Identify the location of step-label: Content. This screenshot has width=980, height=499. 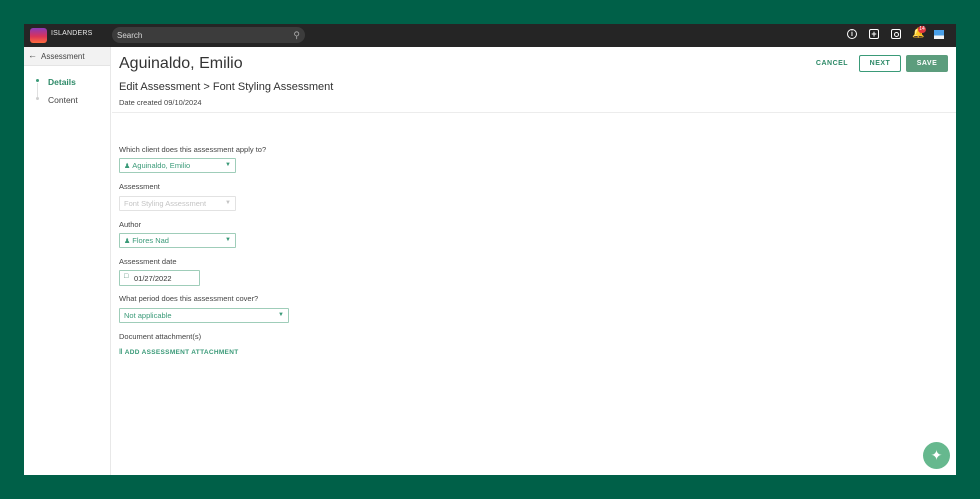
(63, 100).